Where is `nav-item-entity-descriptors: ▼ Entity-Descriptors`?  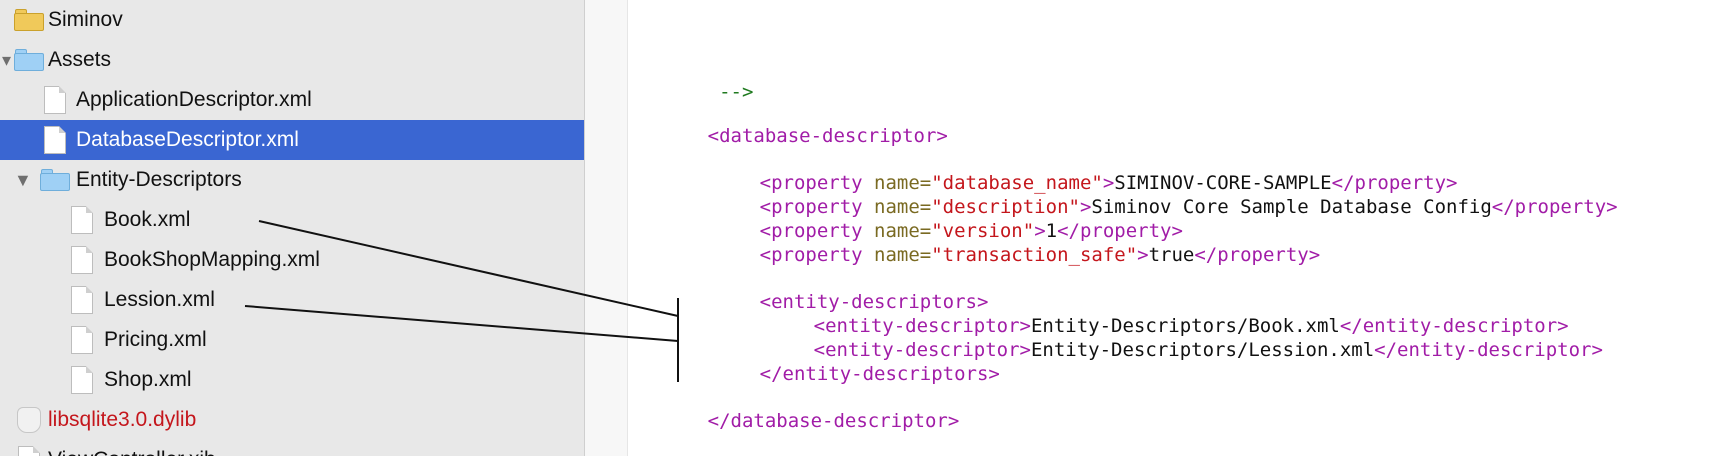
nav-item-entity-descriptors: ▼ Entity-Descriptors is located at coordinates (292, 180).